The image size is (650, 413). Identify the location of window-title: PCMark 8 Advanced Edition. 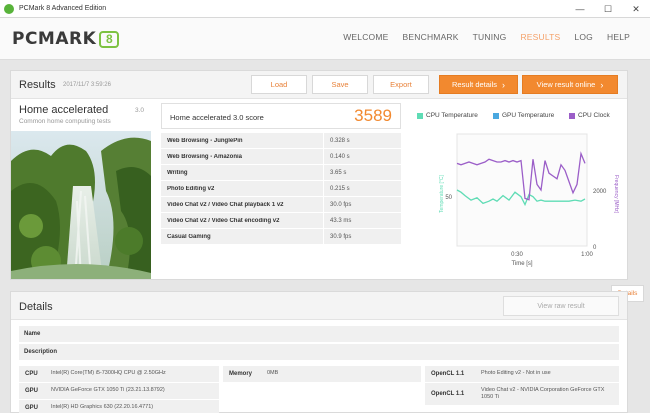
(63, 8).